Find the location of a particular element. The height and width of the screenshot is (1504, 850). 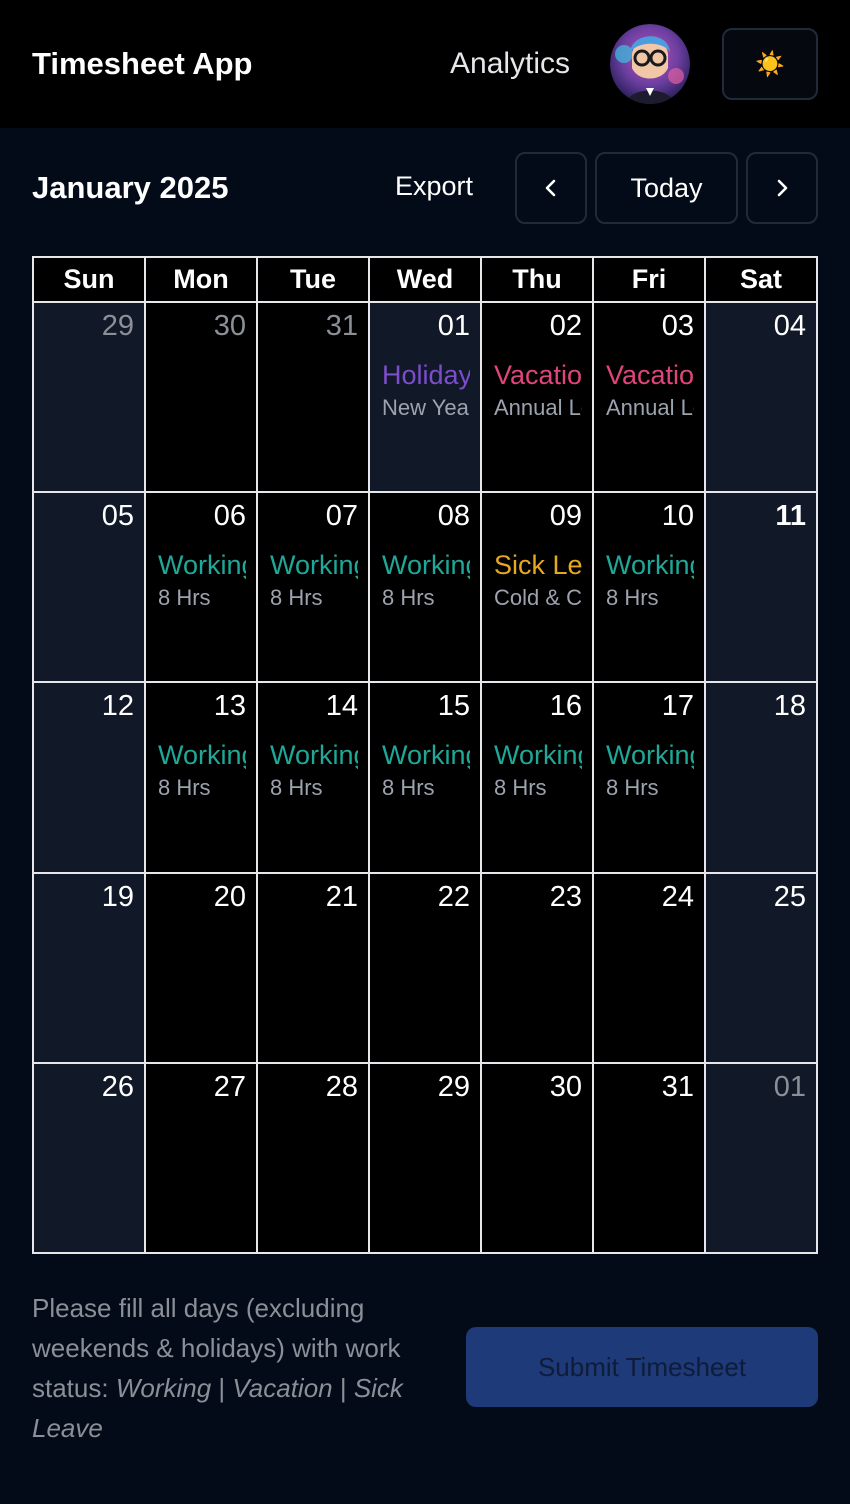

calendar-day-cell: 13 Working 8 Hrs is located at coordinates (202, 778).